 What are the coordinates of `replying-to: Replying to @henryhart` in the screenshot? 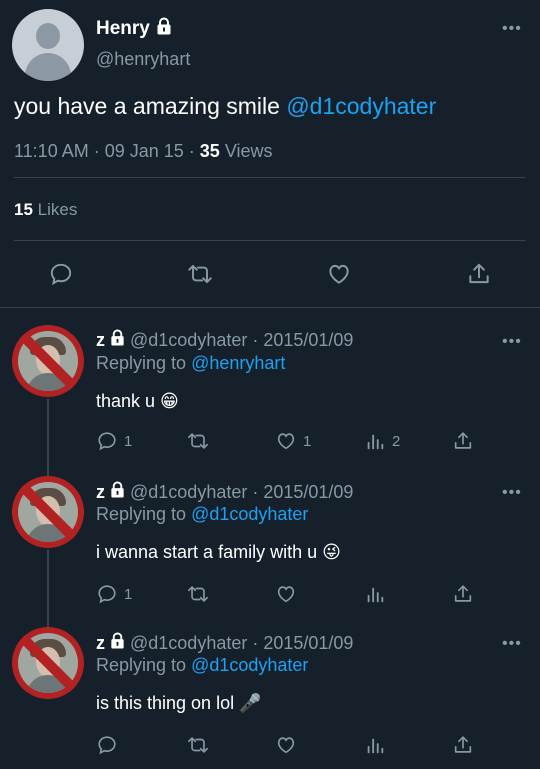 It's located at (190, 363).